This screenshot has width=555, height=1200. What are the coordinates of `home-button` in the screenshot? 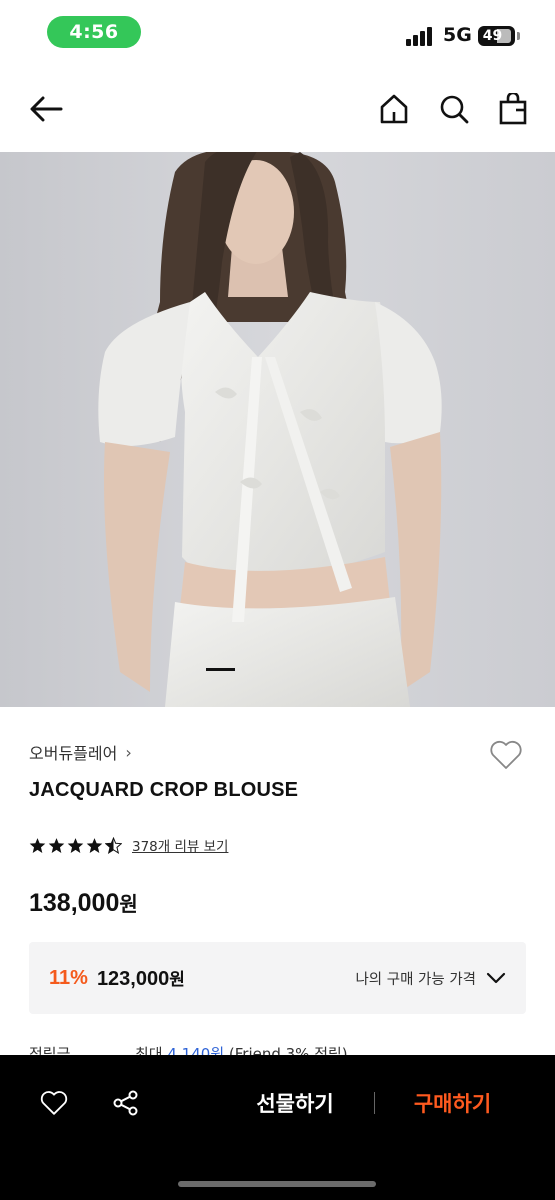 It's located at (394, 109).